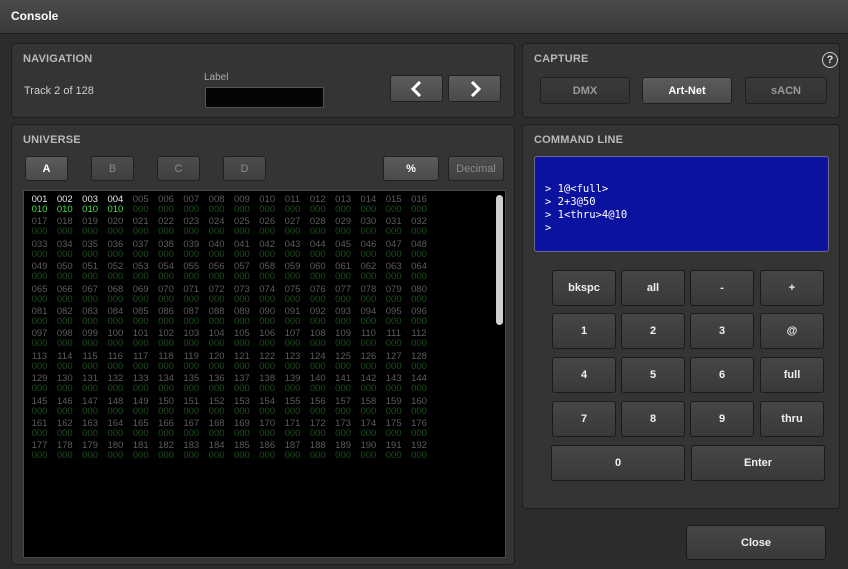 This screenshot has height=569, width=848. Describe the element at coordinates (653, 288) in the screenshot. I see `key-all: all` at that location.